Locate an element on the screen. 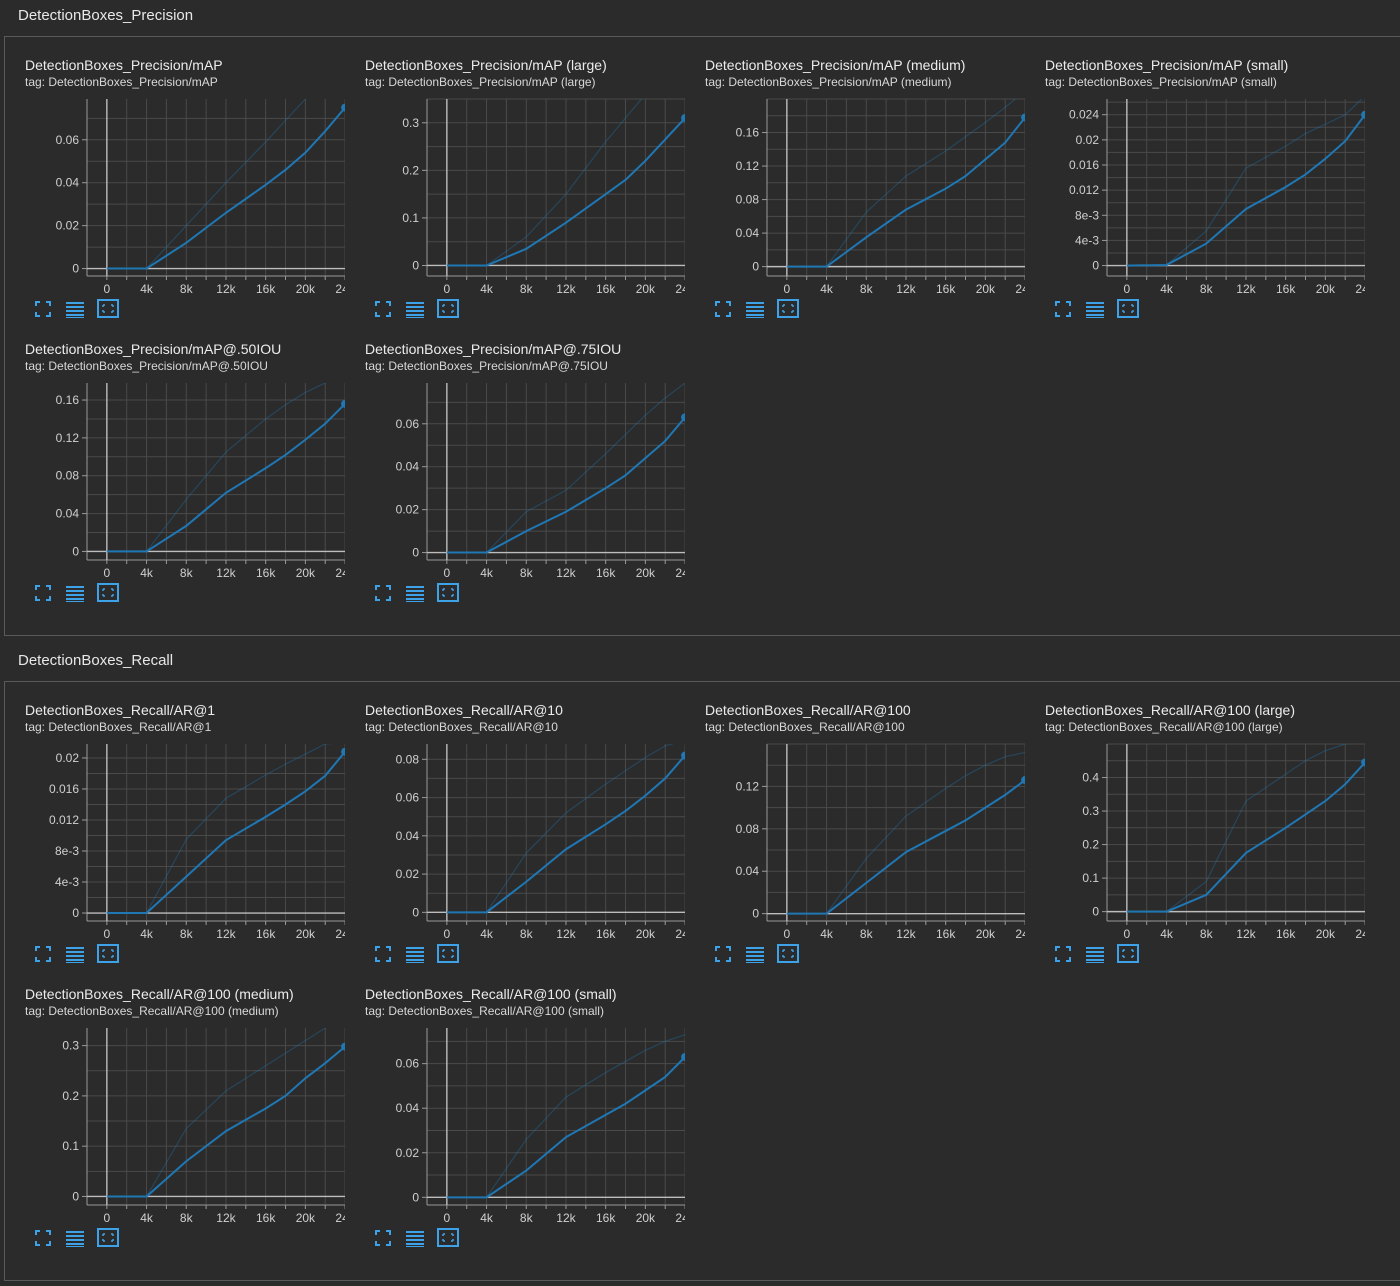  last-value-point is located at coordinates (1363, 114).